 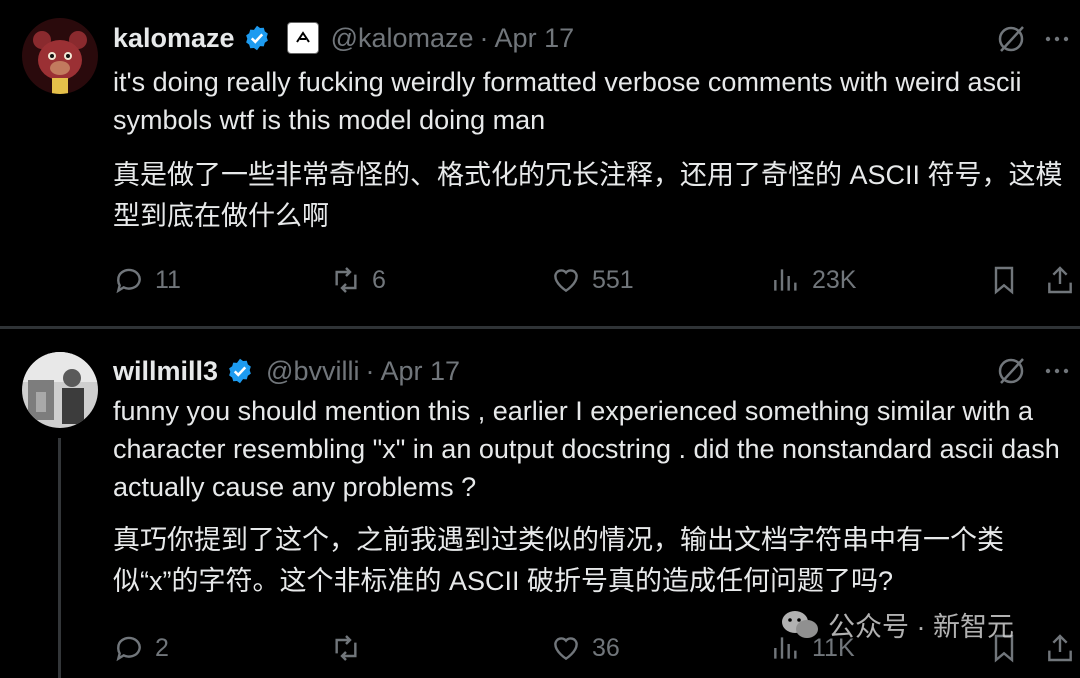 I want to click on user-handle: @bvvilli, so click(x=312, y=371).